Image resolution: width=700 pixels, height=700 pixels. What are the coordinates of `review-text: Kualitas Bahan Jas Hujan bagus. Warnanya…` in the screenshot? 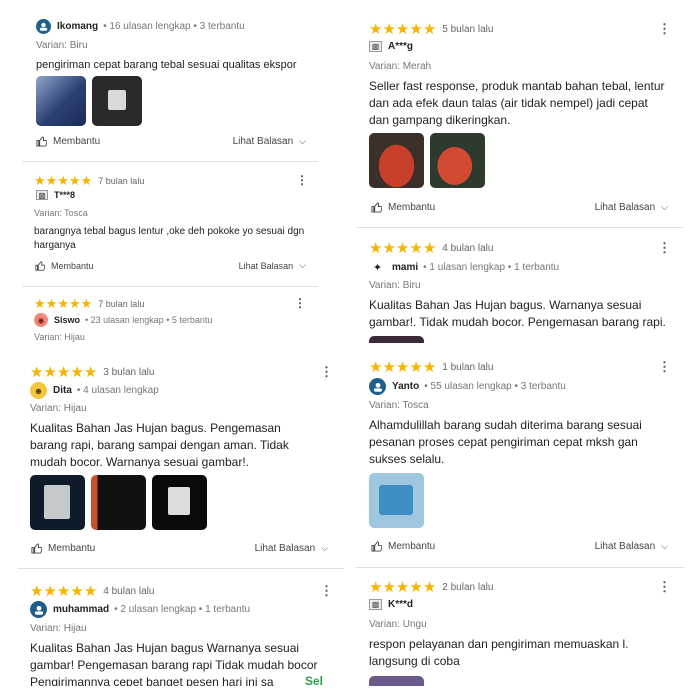 It's located at (517, 313).